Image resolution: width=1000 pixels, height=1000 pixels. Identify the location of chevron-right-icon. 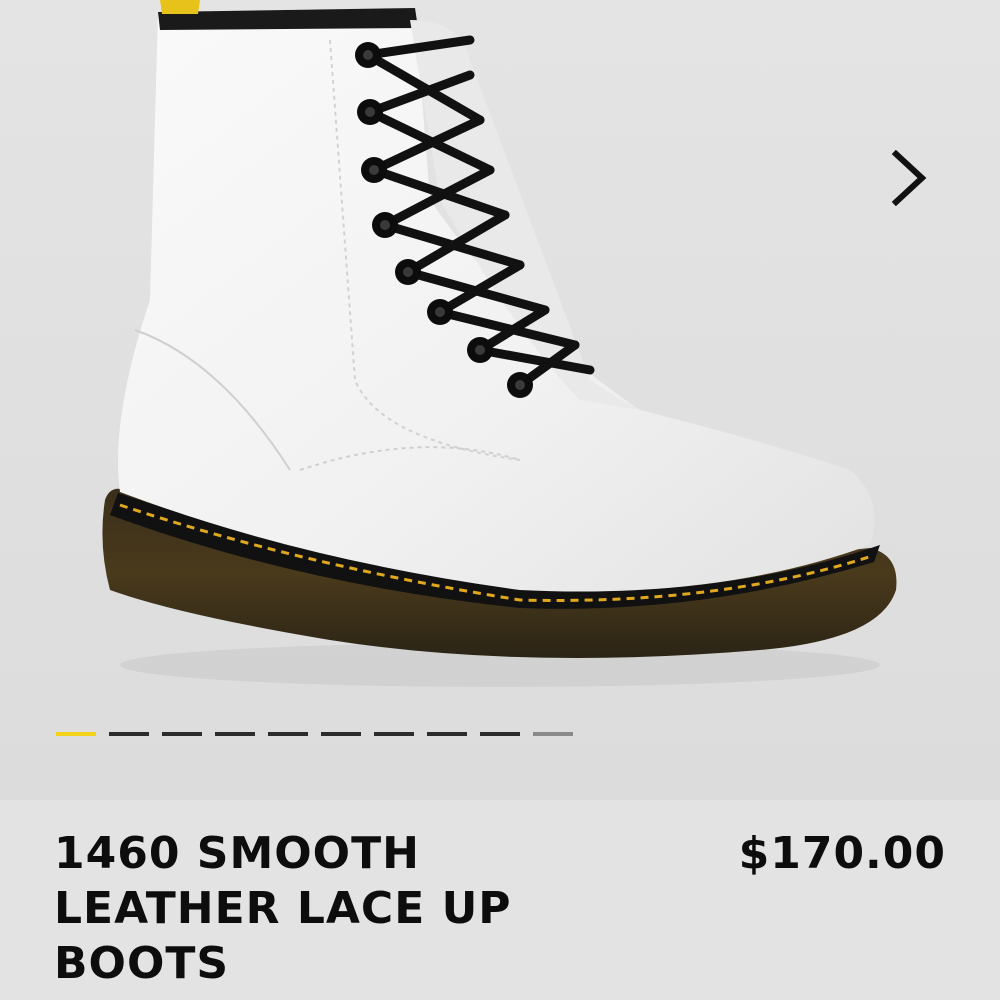
(909, 178).